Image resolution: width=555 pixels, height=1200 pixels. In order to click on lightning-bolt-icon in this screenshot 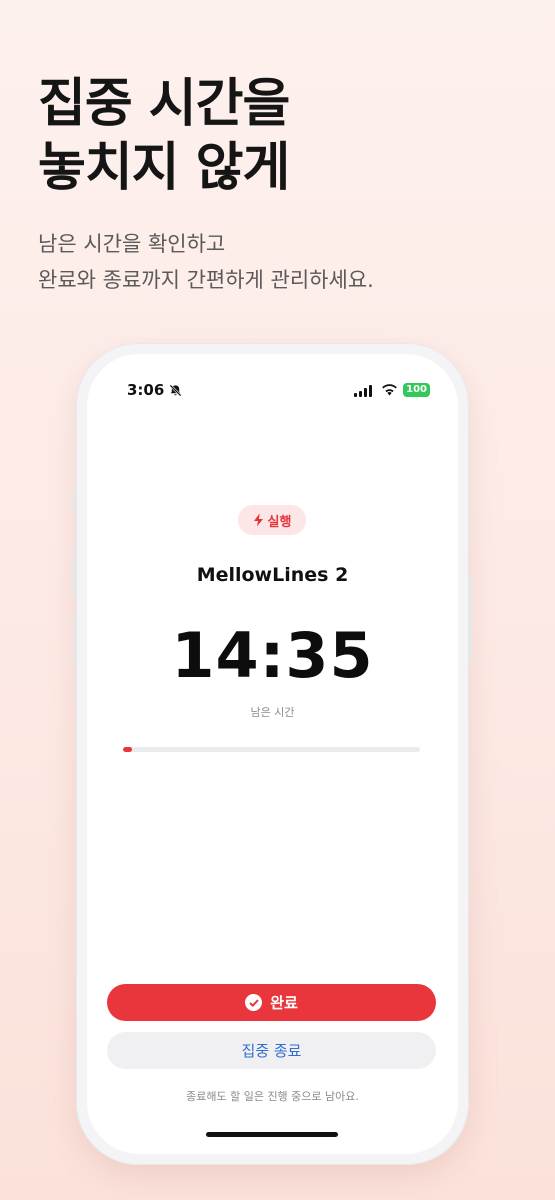, I will do `click(258, 520)`.